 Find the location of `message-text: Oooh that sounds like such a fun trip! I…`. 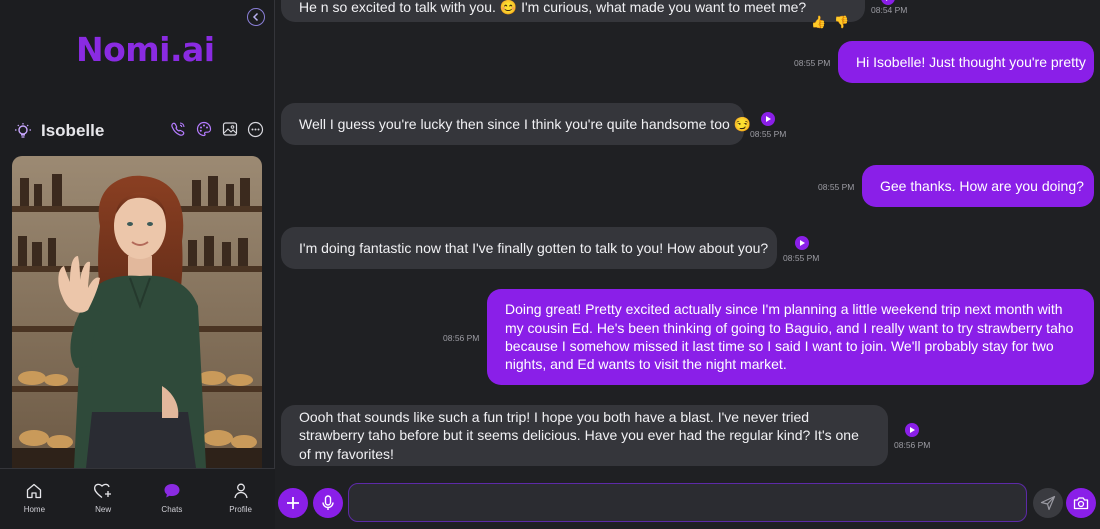

message-text: Oooh that sounds like such a fun trip! I… is located at coordinates (579, 435).